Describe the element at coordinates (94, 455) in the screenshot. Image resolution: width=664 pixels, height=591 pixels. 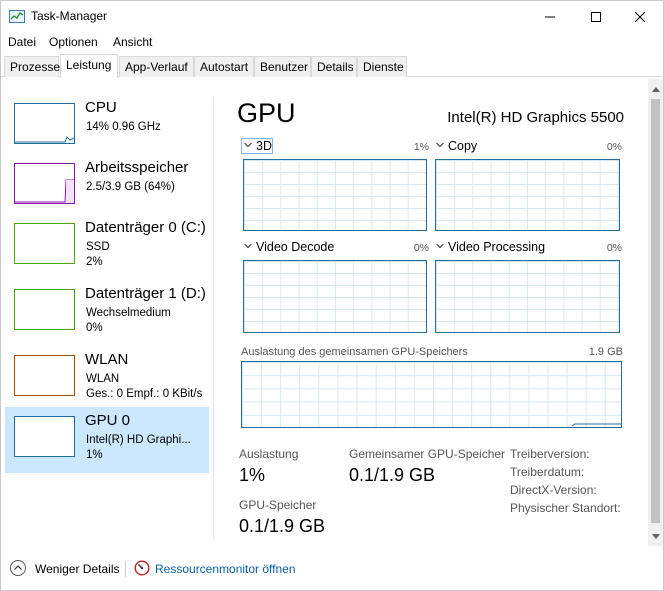
I see `sidebar-item-detail: 1%` at that location.